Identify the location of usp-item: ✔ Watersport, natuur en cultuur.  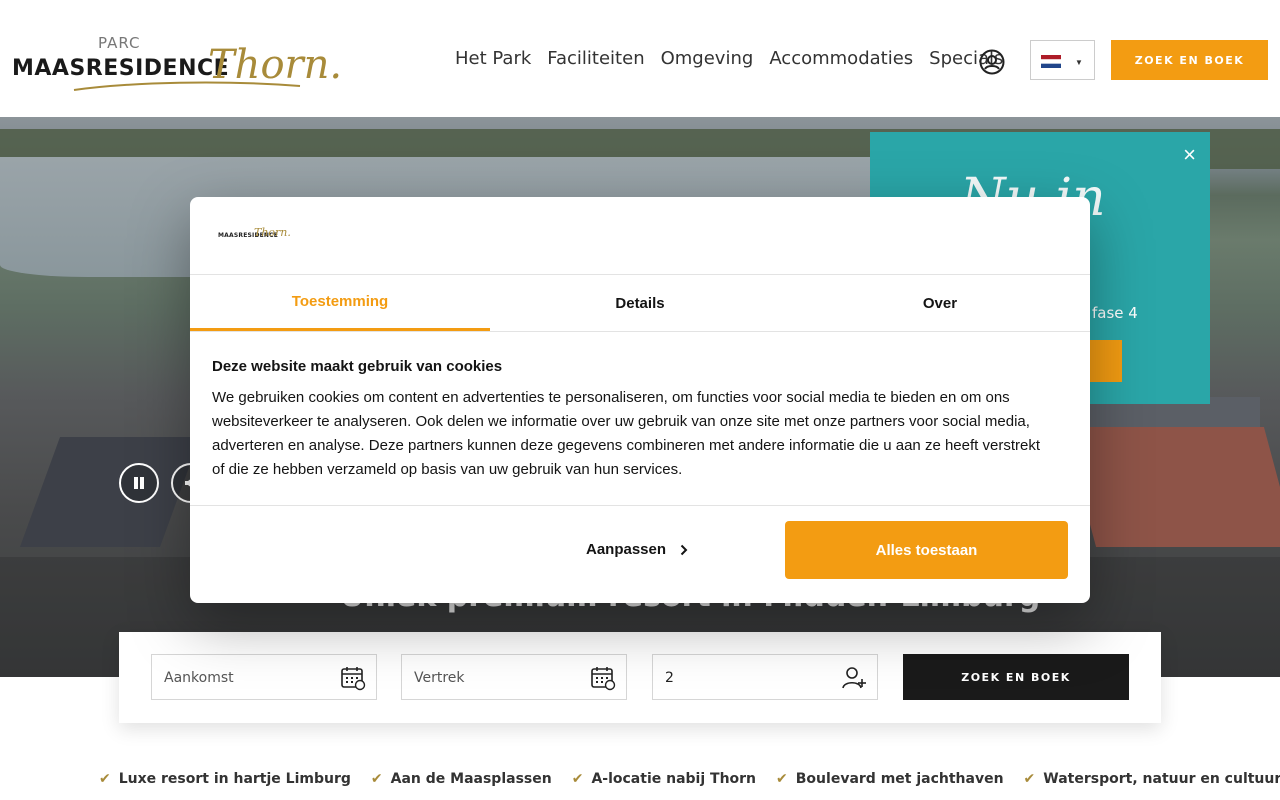
(1152, 779).